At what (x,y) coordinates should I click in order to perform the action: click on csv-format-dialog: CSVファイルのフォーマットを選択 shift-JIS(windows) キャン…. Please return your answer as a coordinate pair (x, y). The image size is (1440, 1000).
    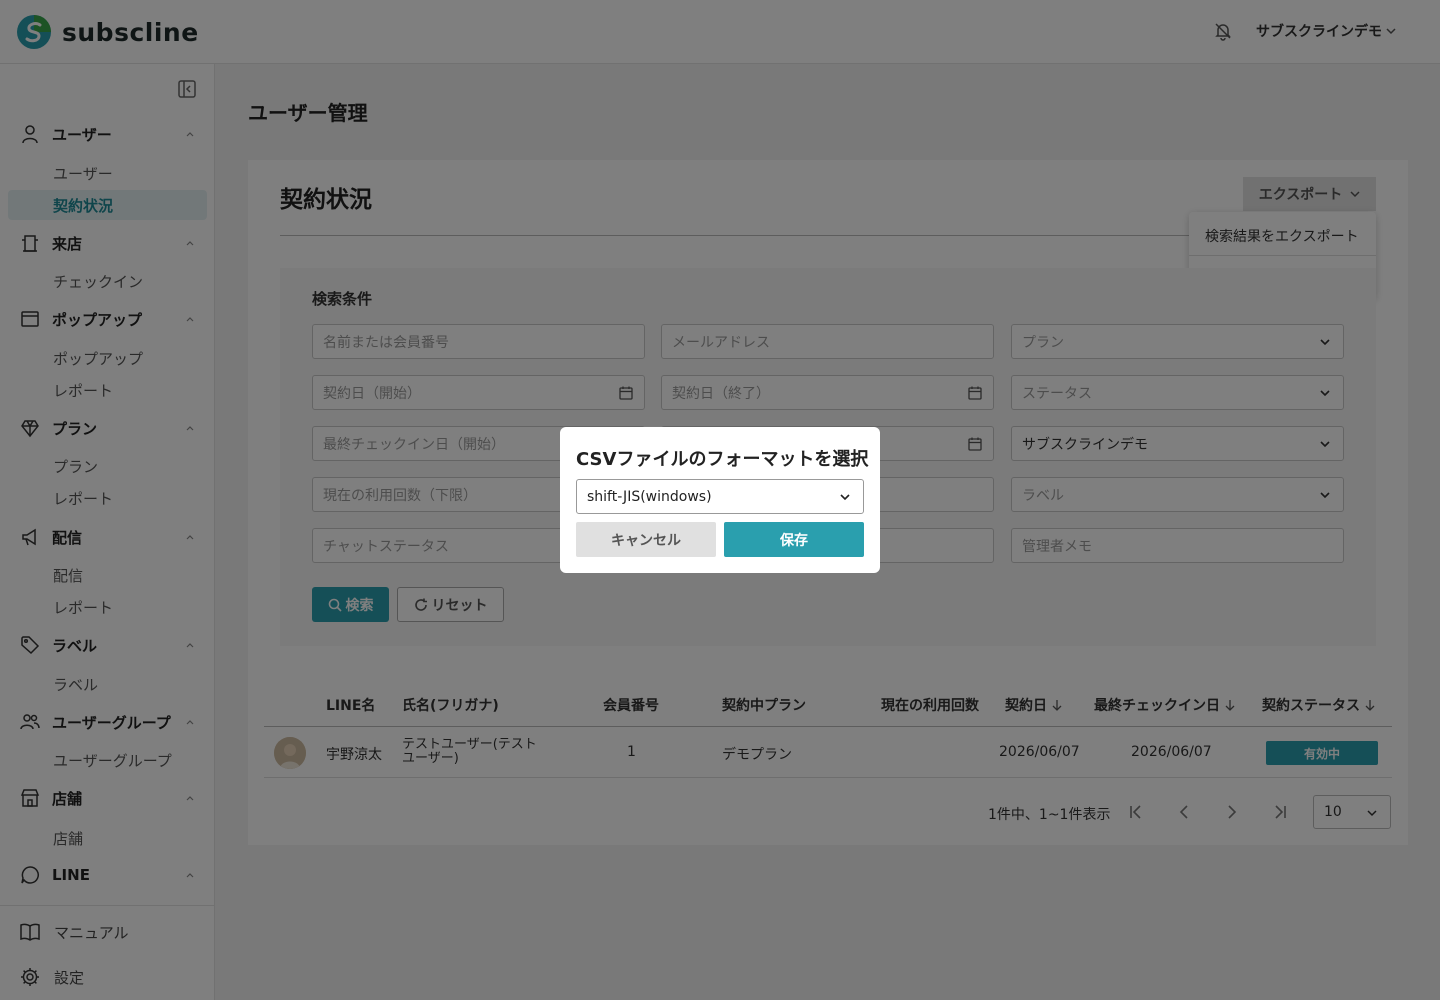
    Looking at the image, I should click on (720, 500).